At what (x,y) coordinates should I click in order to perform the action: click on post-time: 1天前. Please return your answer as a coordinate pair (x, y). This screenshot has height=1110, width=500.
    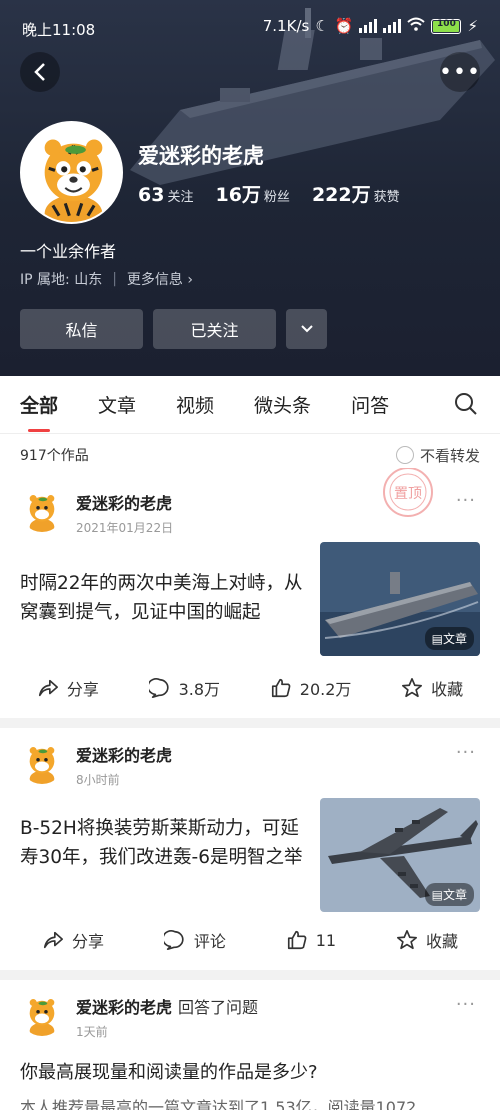
    Looking at the image, I should click on (92, 1032).